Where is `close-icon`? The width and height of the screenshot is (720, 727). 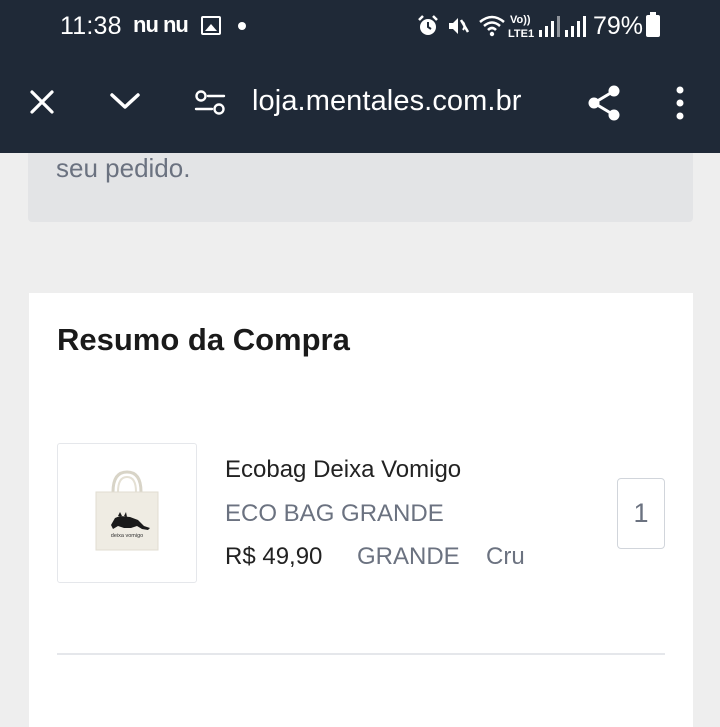 close-icon is located at coordinates (42, 102).